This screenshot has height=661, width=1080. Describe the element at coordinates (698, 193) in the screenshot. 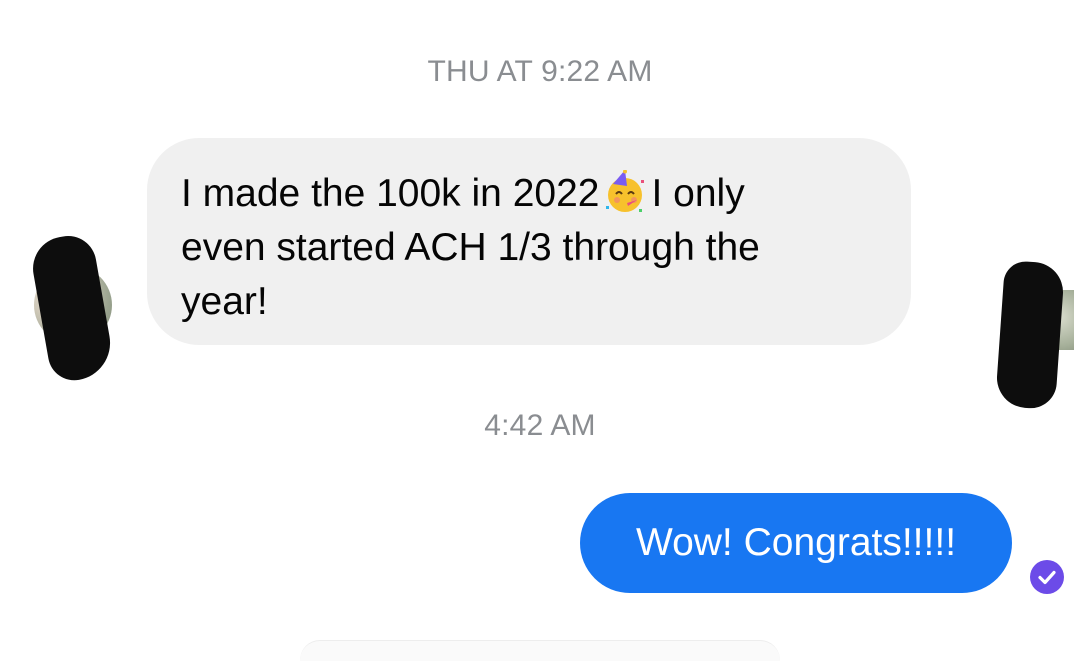

I see `message-text: I only` at that location.